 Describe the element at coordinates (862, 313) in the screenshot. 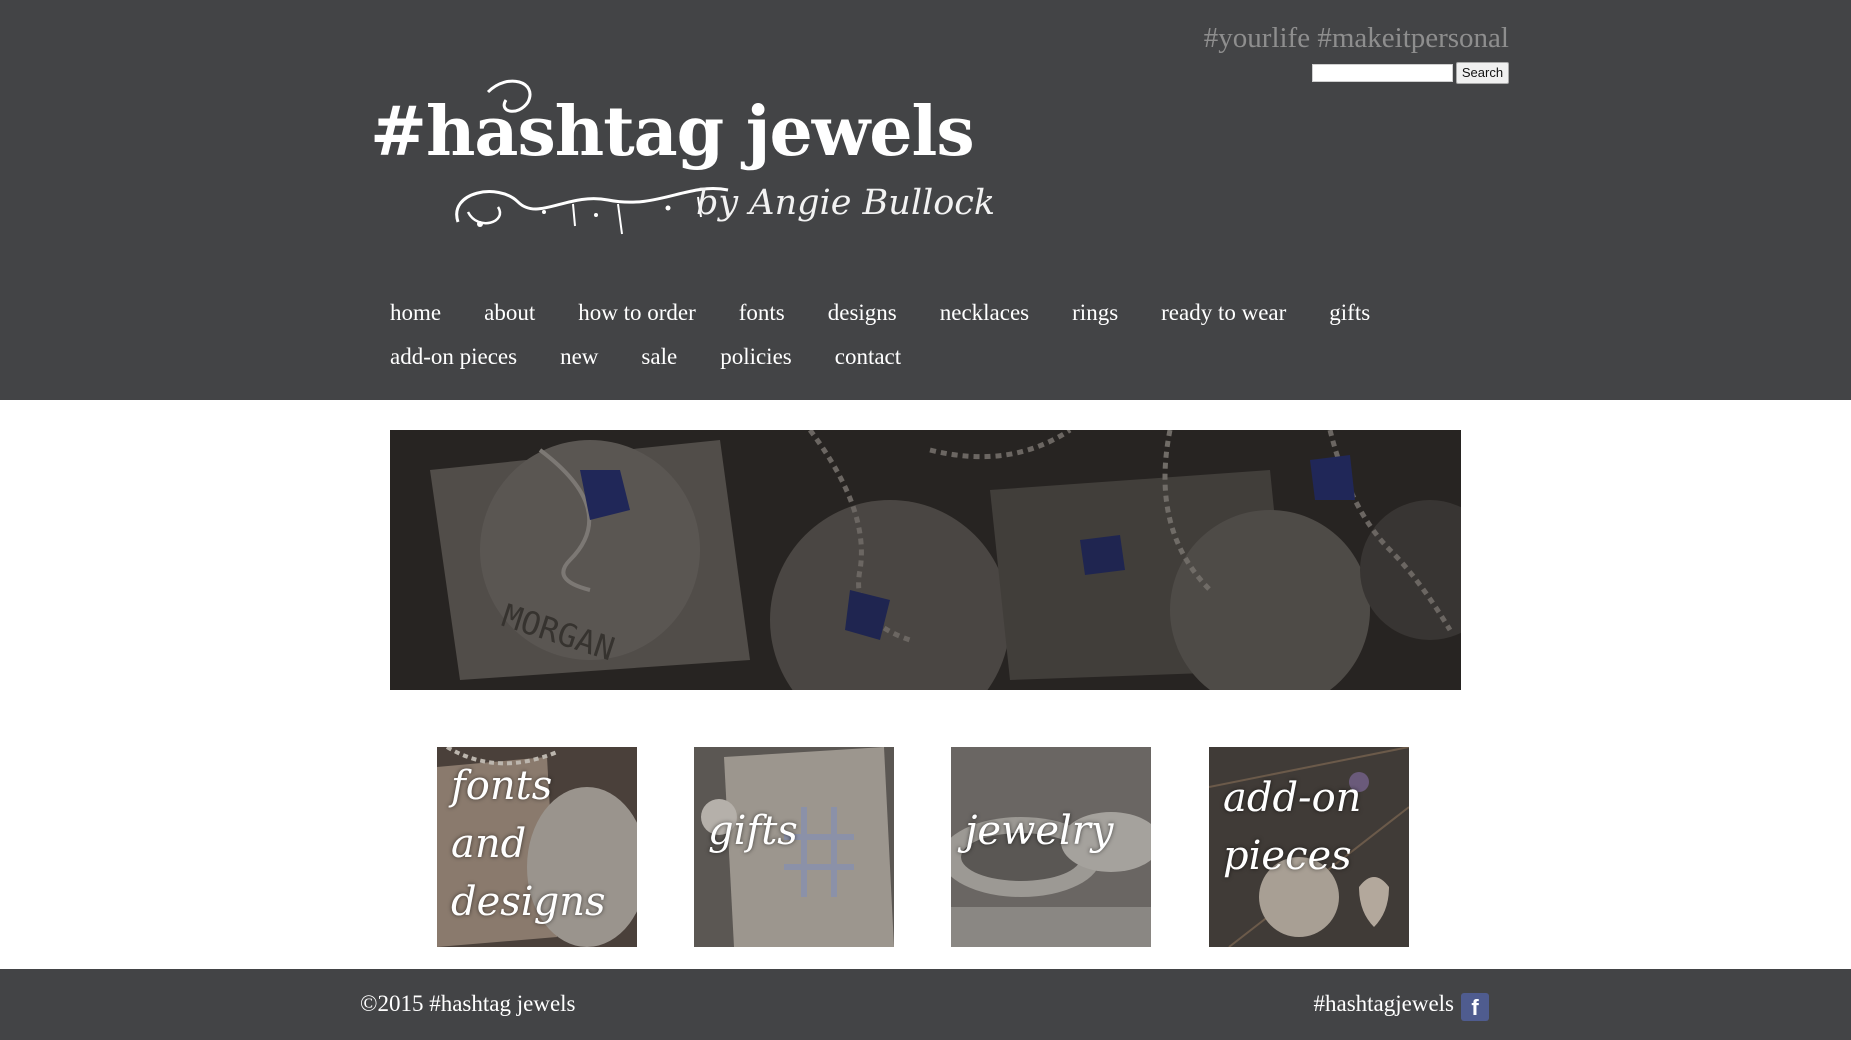

I see `nav-item-designs: designs` at that location.